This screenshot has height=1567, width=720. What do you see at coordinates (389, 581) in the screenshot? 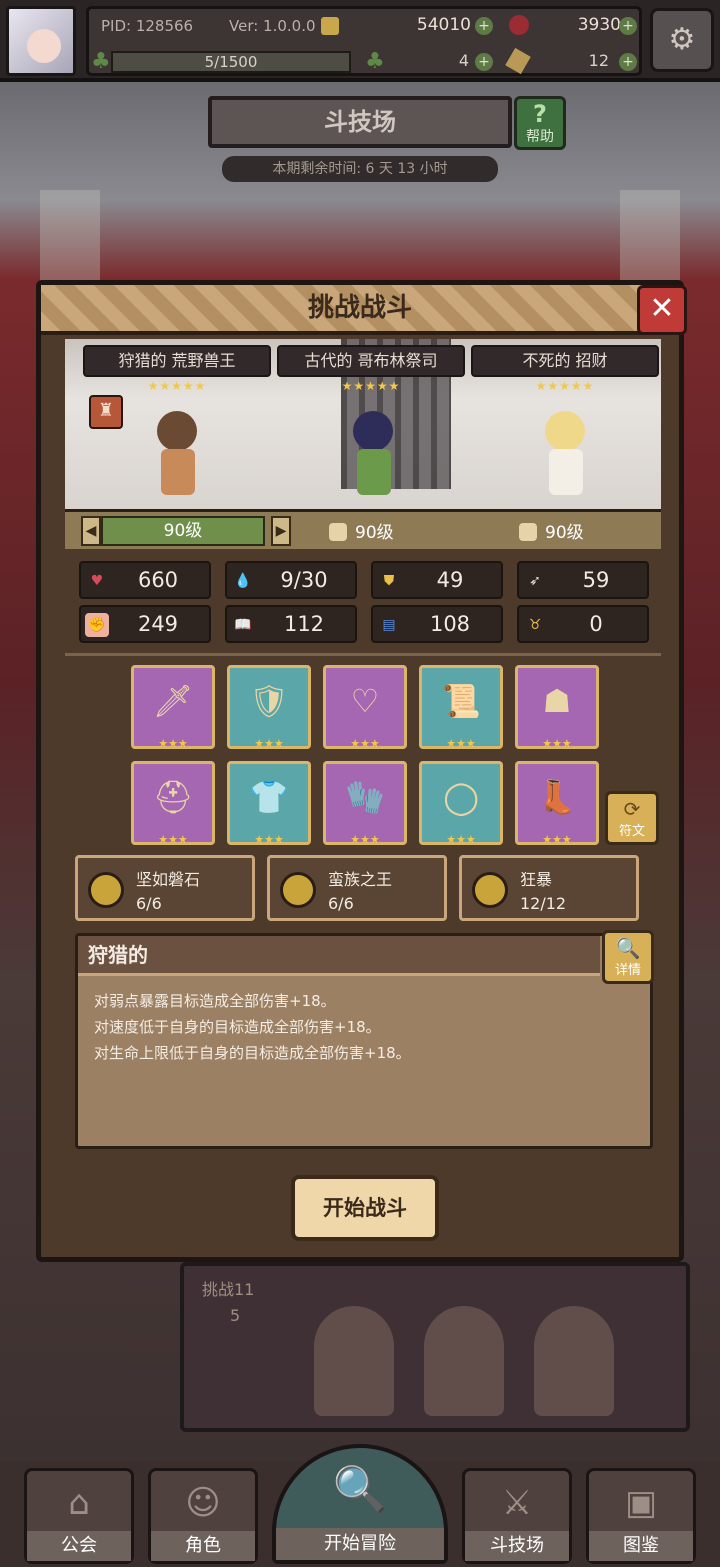
I see `shield-icon: ⛊` at bounding box center [389, 581].